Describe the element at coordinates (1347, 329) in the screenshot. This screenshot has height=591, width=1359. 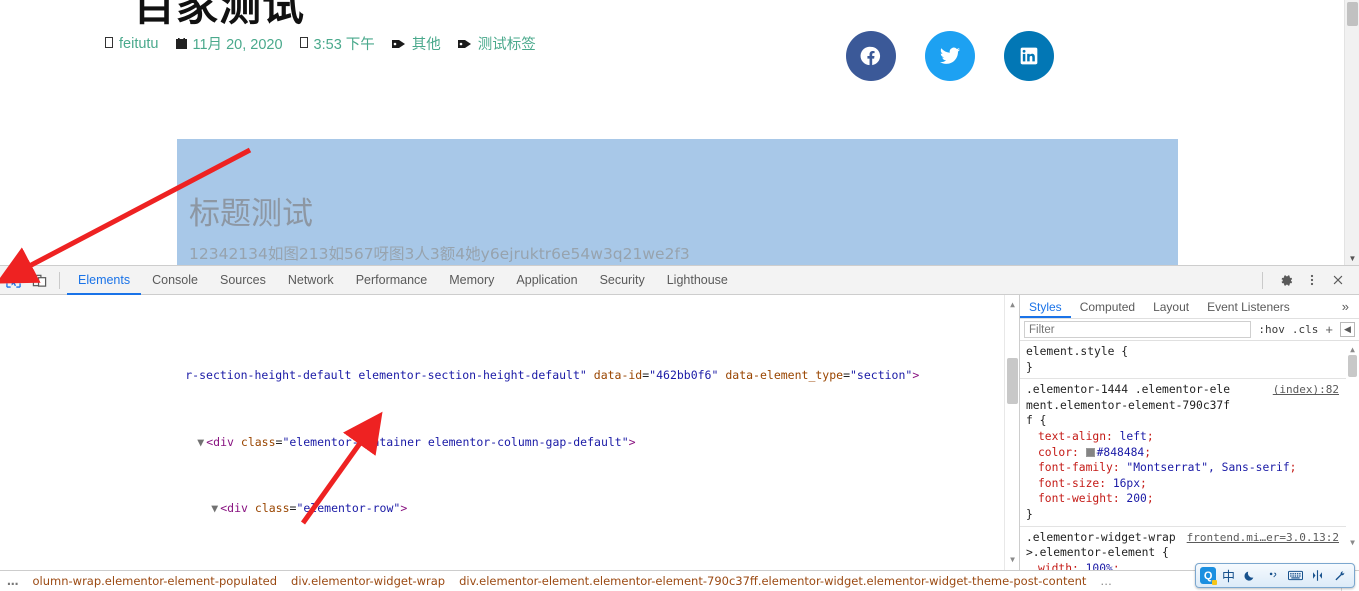
I see `toggle-sidebar-icon: ◀` at that location.